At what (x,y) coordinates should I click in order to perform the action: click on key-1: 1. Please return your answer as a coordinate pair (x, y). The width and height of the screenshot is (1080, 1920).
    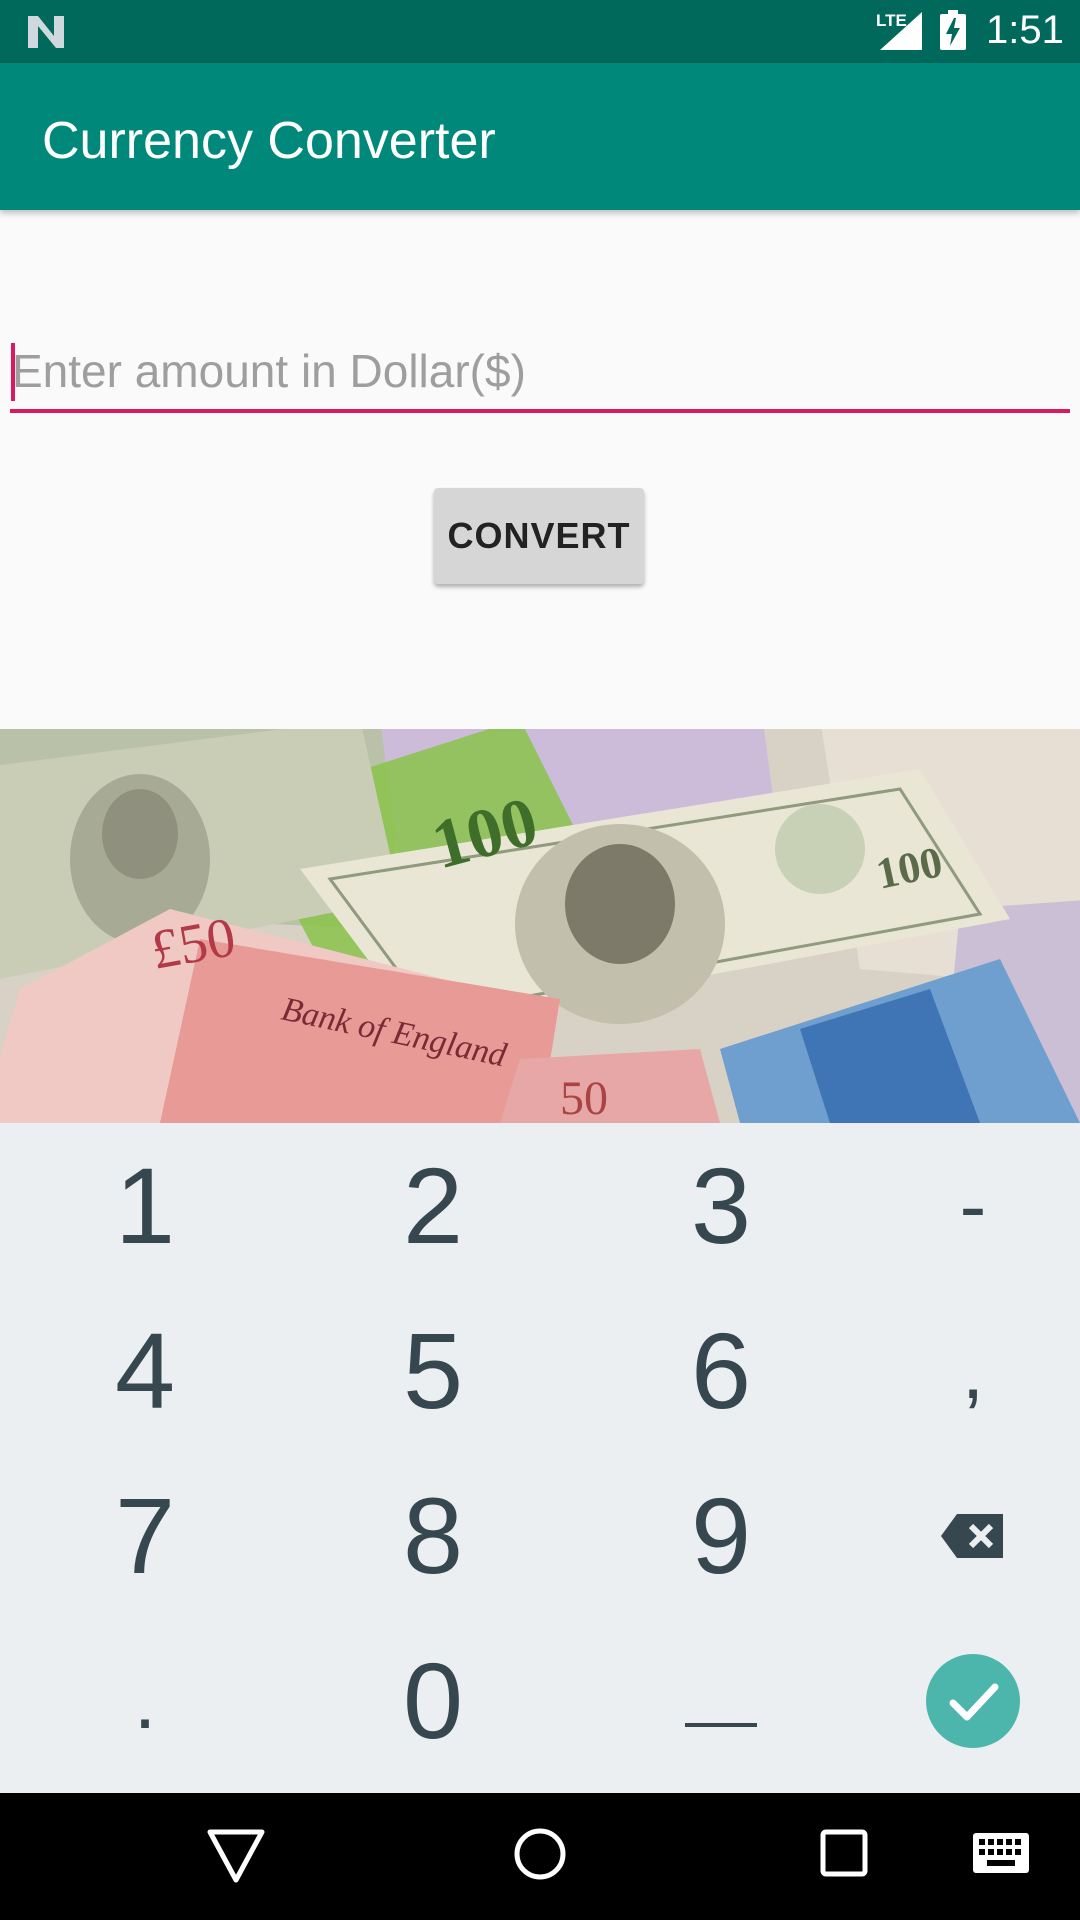
    Looking at the image, I should click on (145, 1205).